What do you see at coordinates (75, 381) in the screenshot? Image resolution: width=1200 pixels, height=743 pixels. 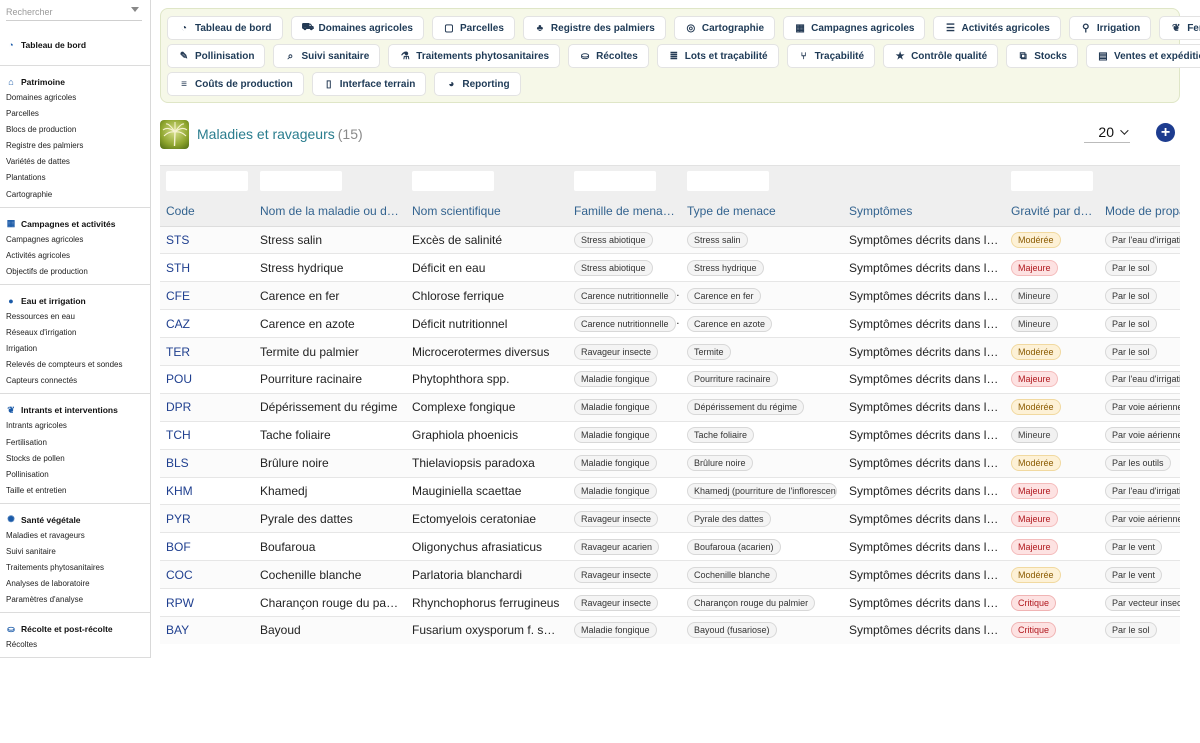 I see `sidebar-item: Capteurs connectés` at bounding box center [75, 381].